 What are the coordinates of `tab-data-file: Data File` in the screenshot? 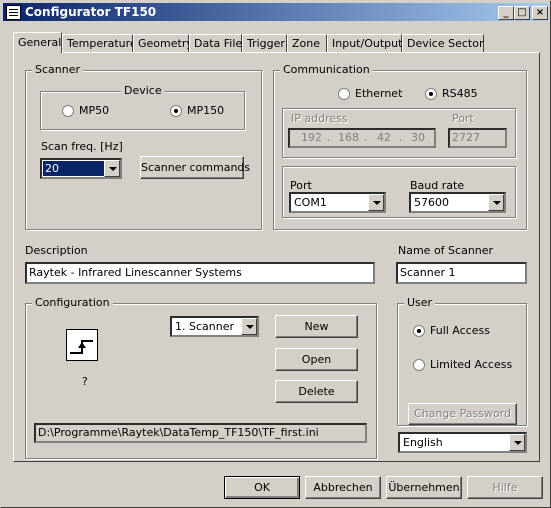 It's located at (215, 43).